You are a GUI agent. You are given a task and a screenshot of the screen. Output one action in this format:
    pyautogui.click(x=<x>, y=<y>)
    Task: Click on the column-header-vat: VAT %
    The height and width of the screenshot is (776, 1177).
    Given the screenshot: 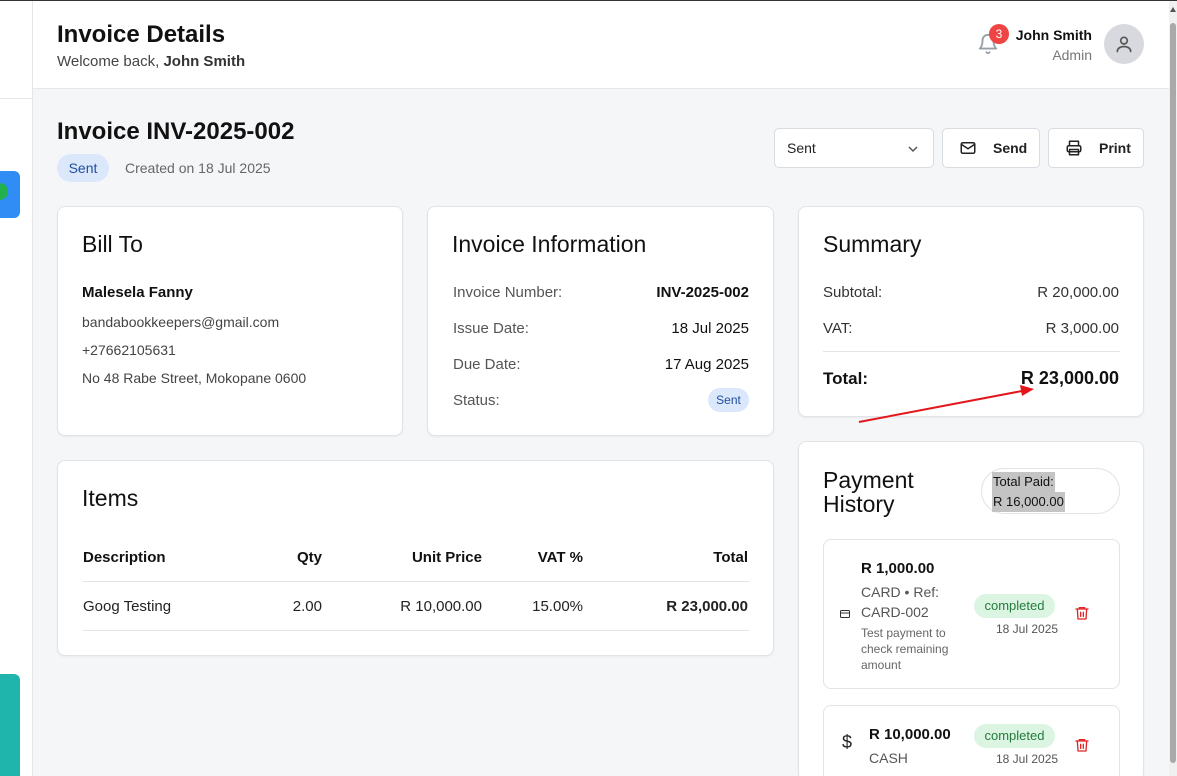 What is the action you would take?
    pyautogui.click(x=560, y=557)
    